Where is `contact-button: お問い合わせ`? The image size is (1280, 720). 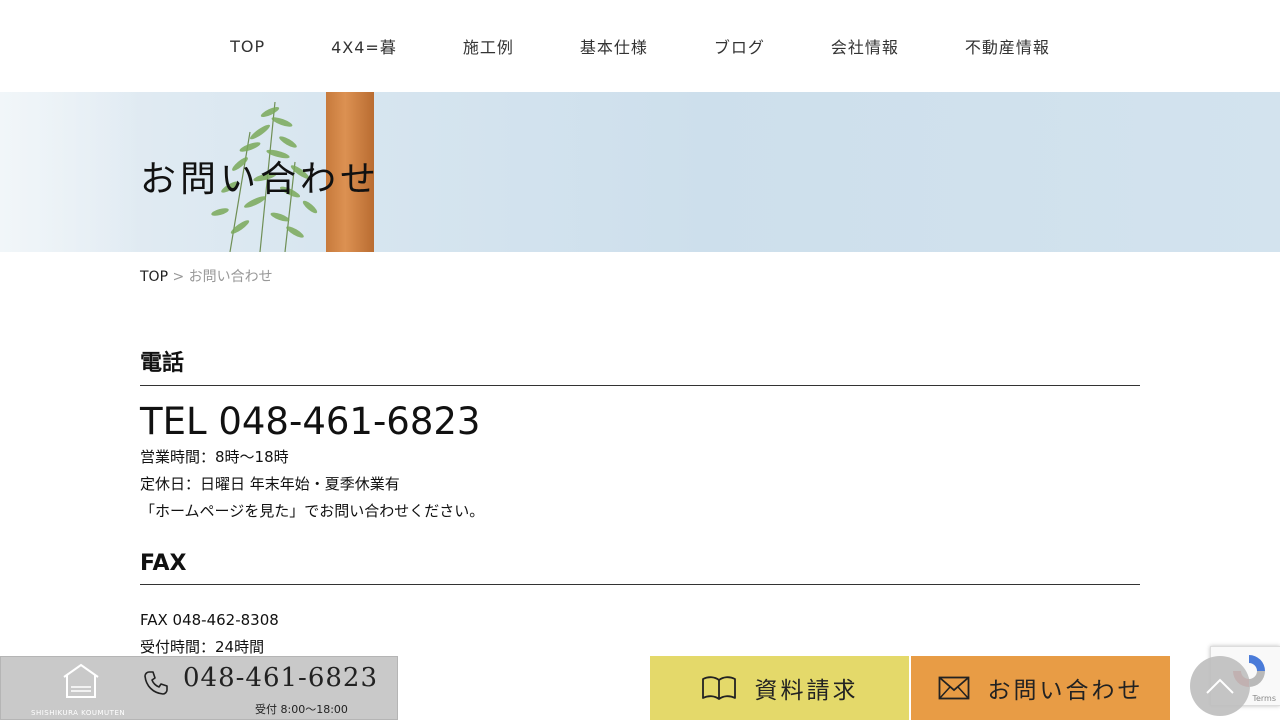 contact-button: お問い合わせ is located at coordinates (1040, 688).